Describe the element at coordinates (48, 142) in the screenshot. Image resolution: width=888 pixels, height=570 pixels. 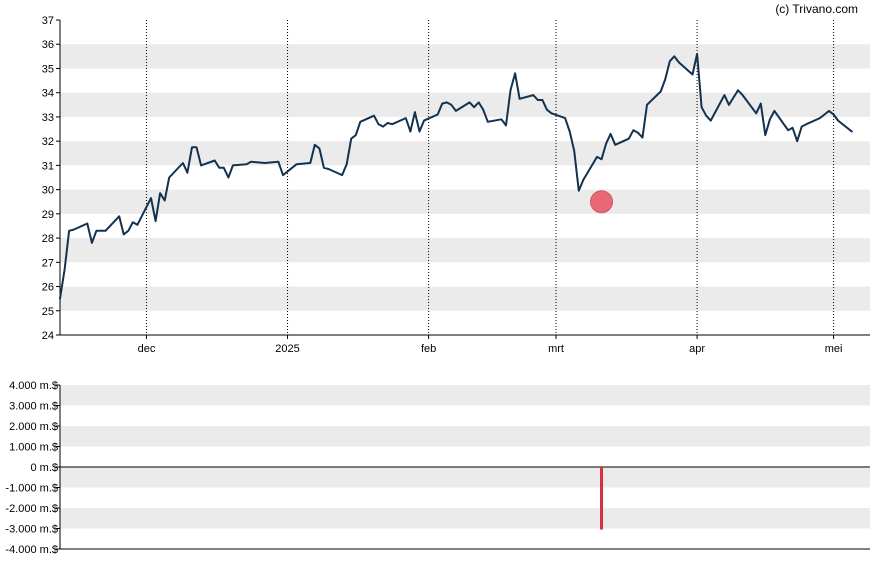
I see `price-y-tick-label: 32` at that location.